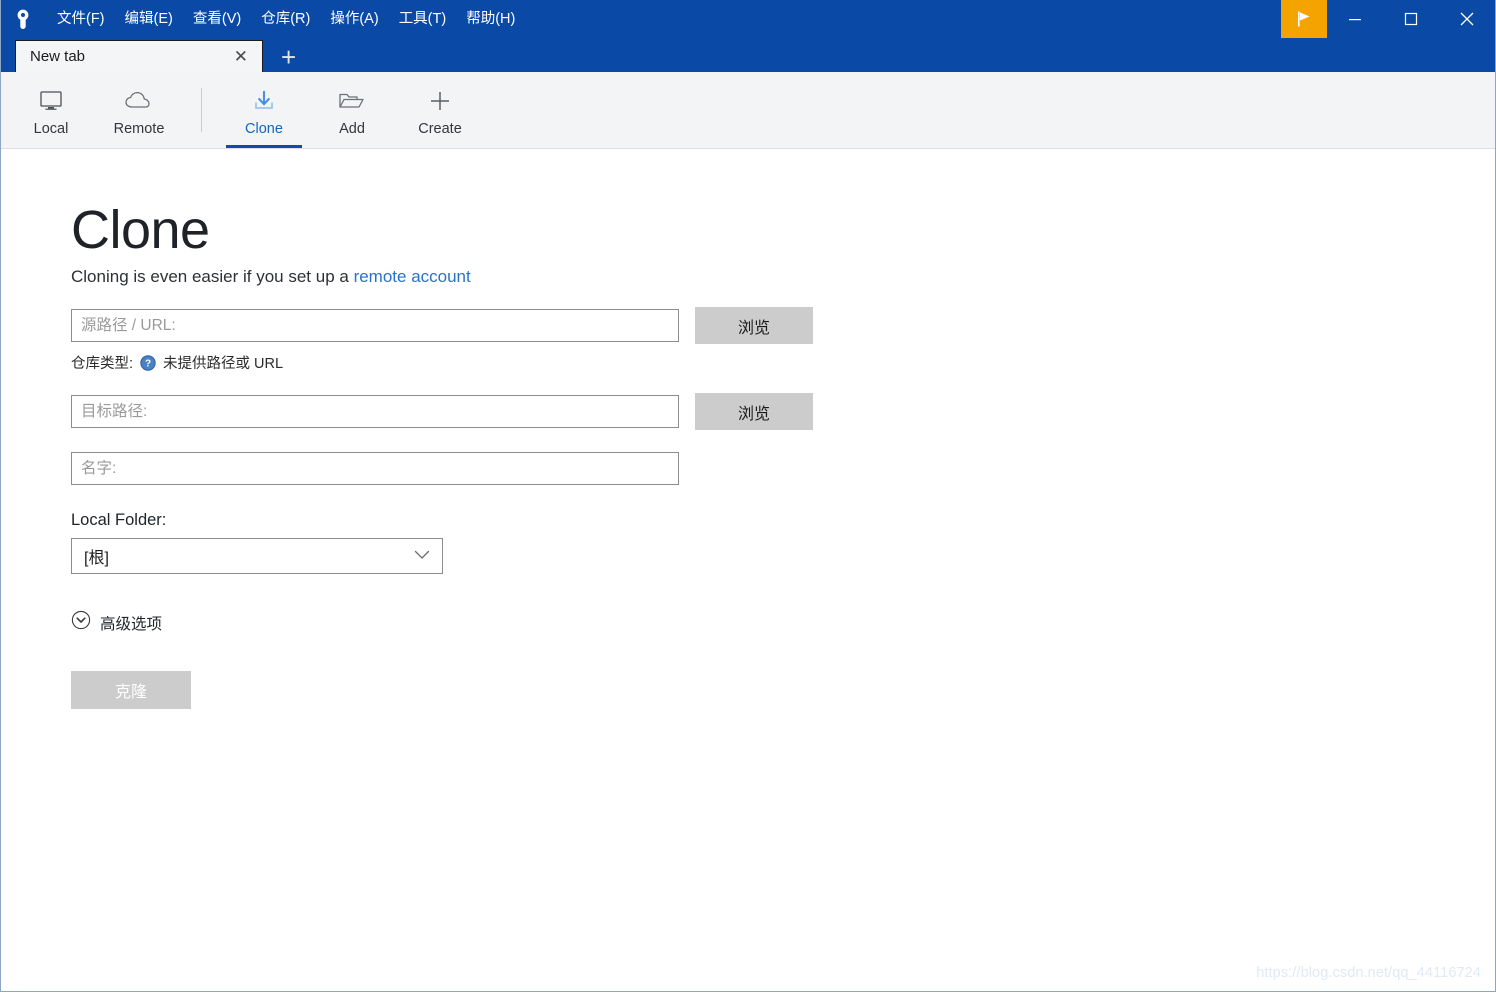 The height and width of the screenshot is (992, 1496). Describe the element at coordinates (375, 468) in the screenshot. I see `name-input` at that location.